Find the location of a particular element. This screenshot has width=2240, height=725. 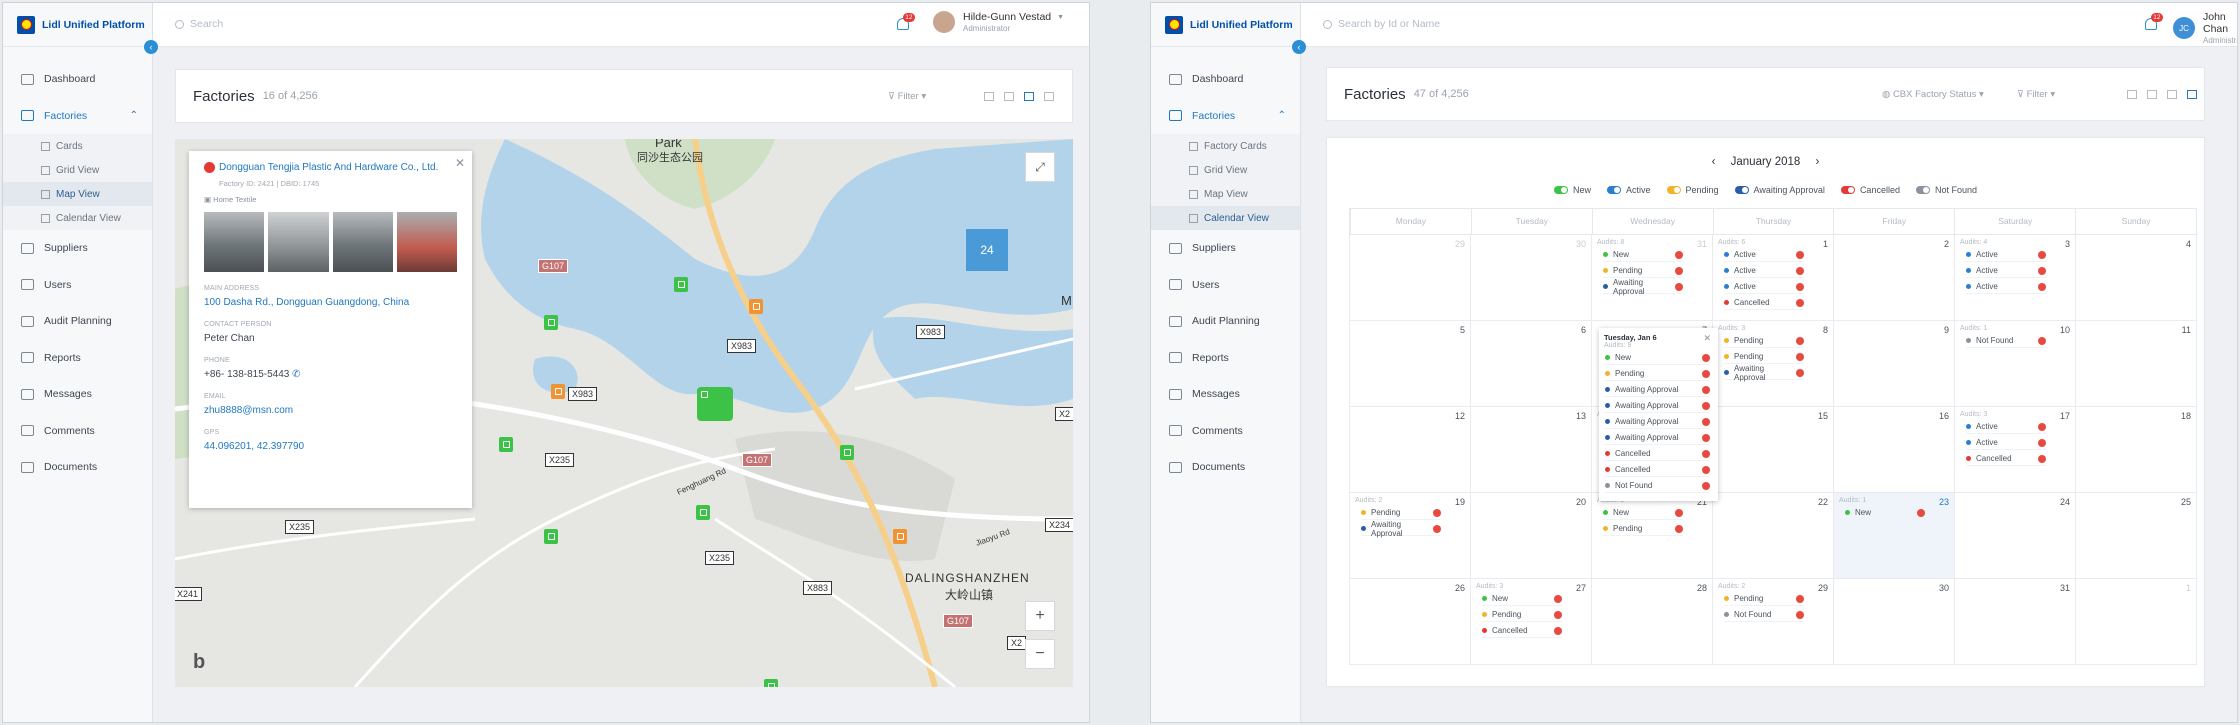

sidebar-item-audit-planning: Audit Planning is located at coordinates (1225, 321).